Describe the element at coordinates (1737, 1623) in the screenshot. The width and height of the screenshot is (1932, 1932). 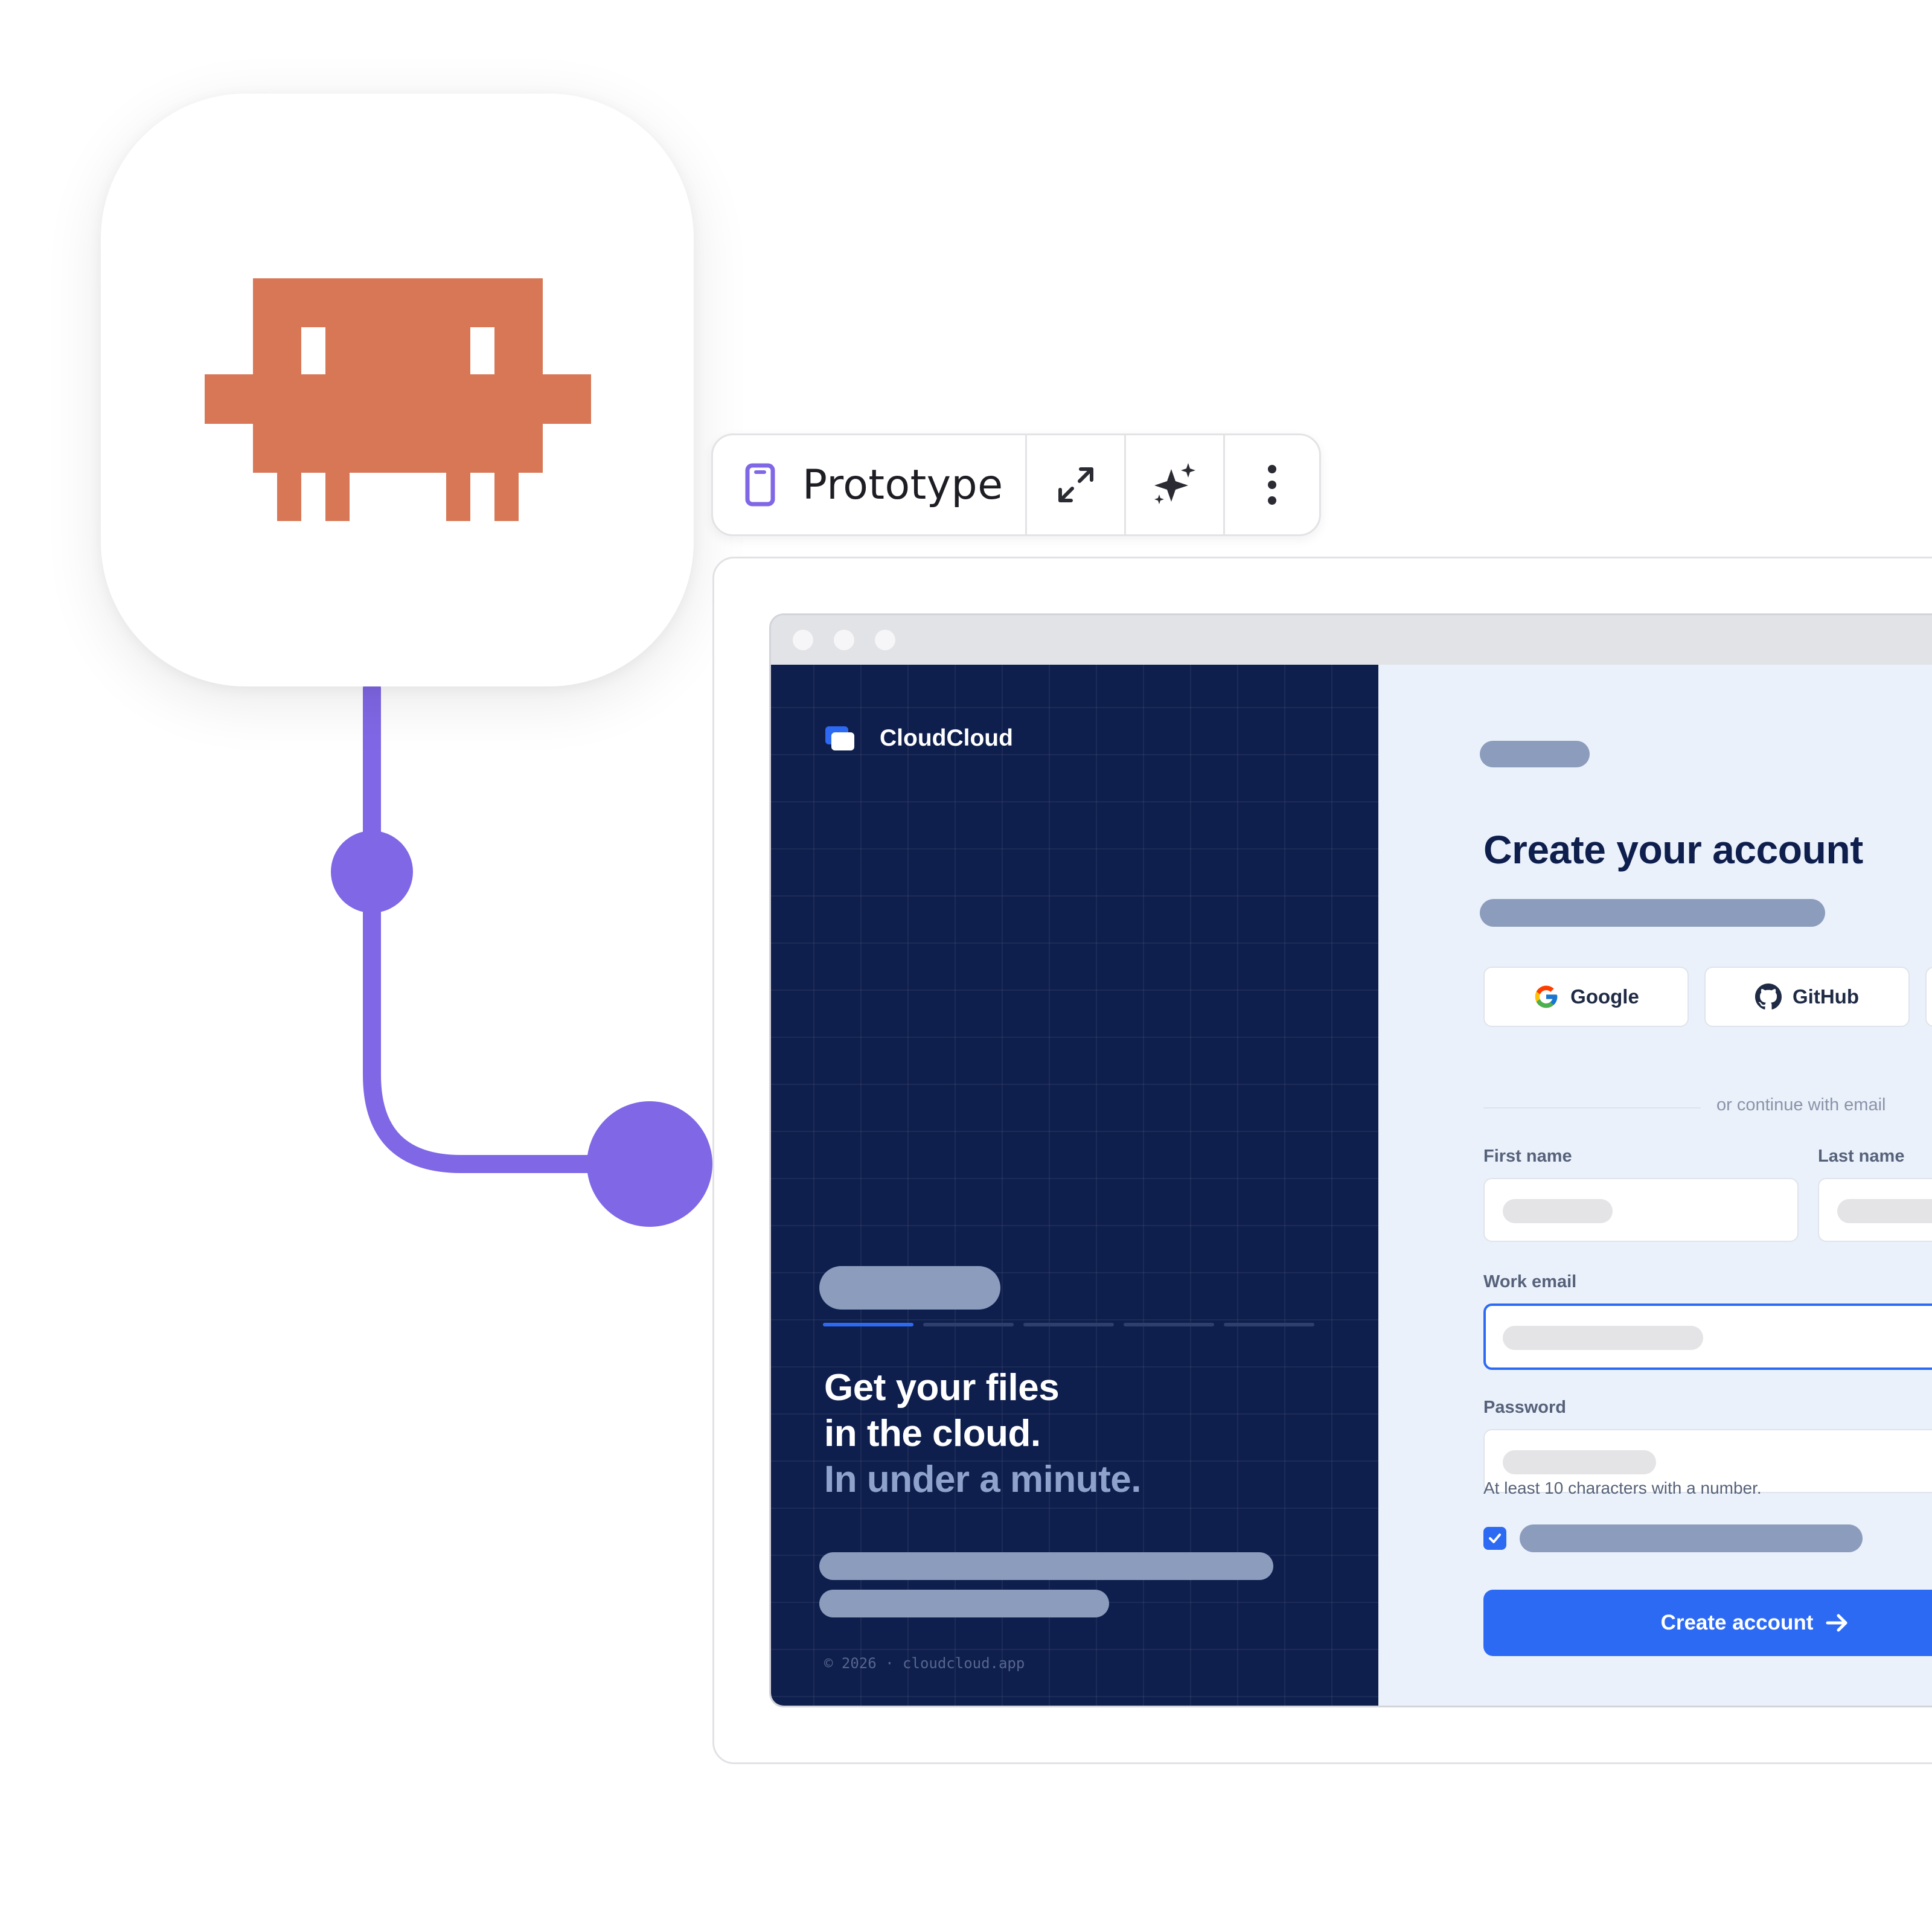
I see `create-account-label: Create account` at that location.